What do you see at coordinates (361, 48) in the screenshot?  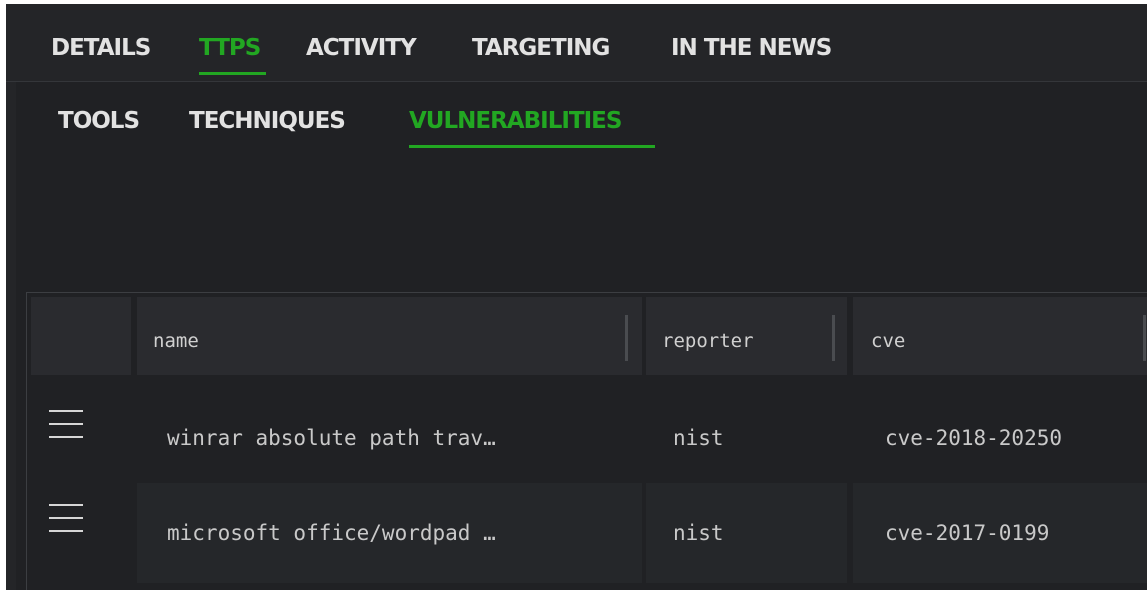 I see `tab-activity: ACTIVITY` at bounding box center [361, 48].